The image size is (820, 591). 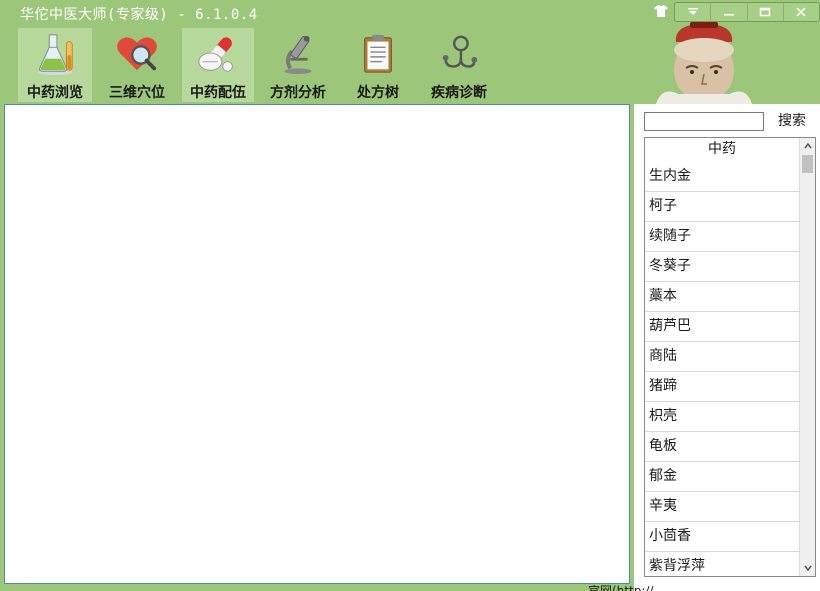 I want to click on list-item: 紫背浮萍, so click(x=722, y=564).